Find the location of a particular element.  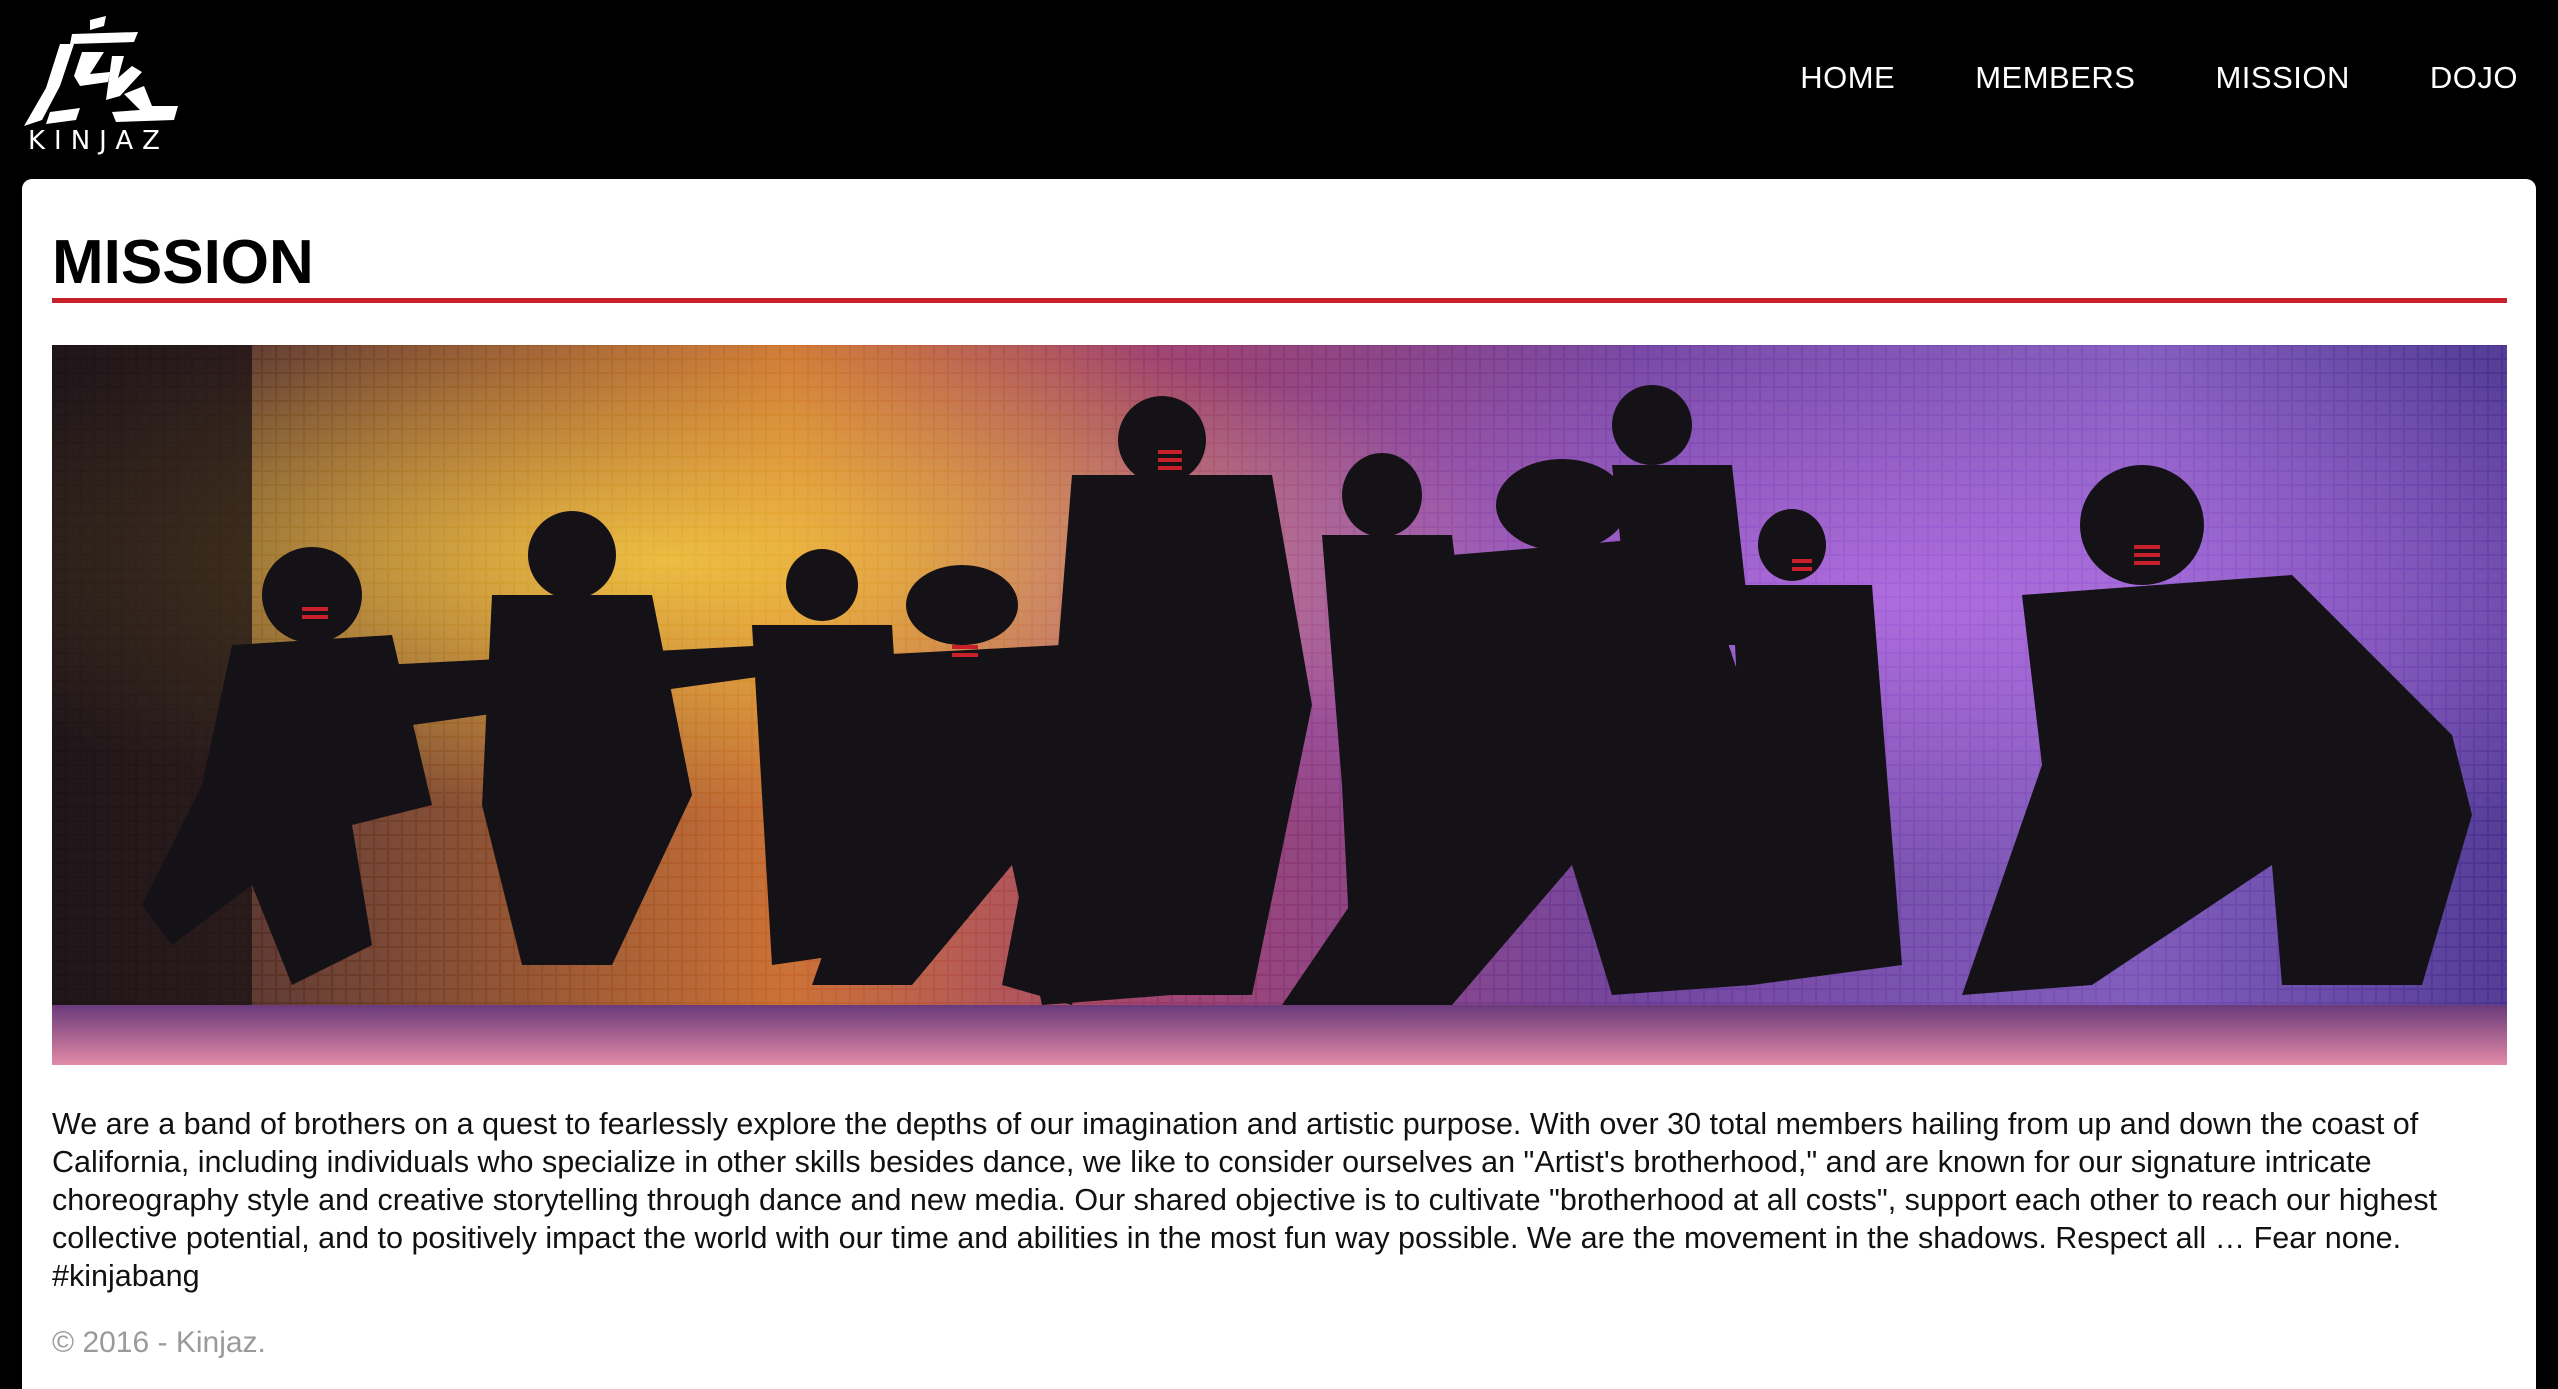

nav-members: MEMBERS is located at coordinates (2055, 78).